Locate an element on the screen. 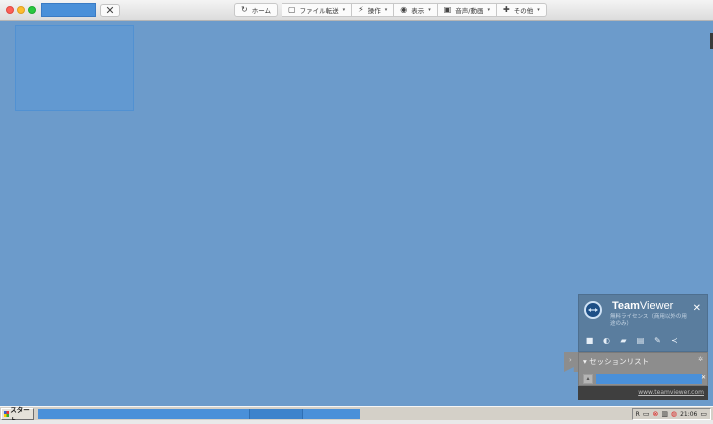  session-list-title: ▾ セッションリスト is located at coordinates (616, 361).